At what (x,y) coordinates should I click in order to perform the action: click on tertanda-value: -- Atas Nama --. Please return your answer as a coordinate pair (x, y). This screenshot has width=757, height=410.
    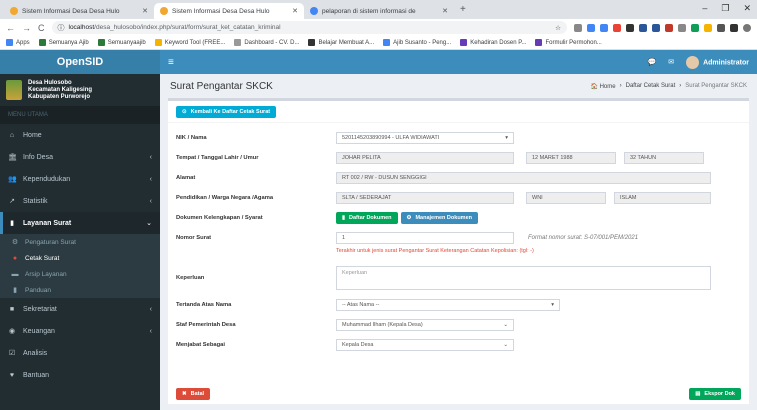
    Looking at the image, I should click on (361, 305).